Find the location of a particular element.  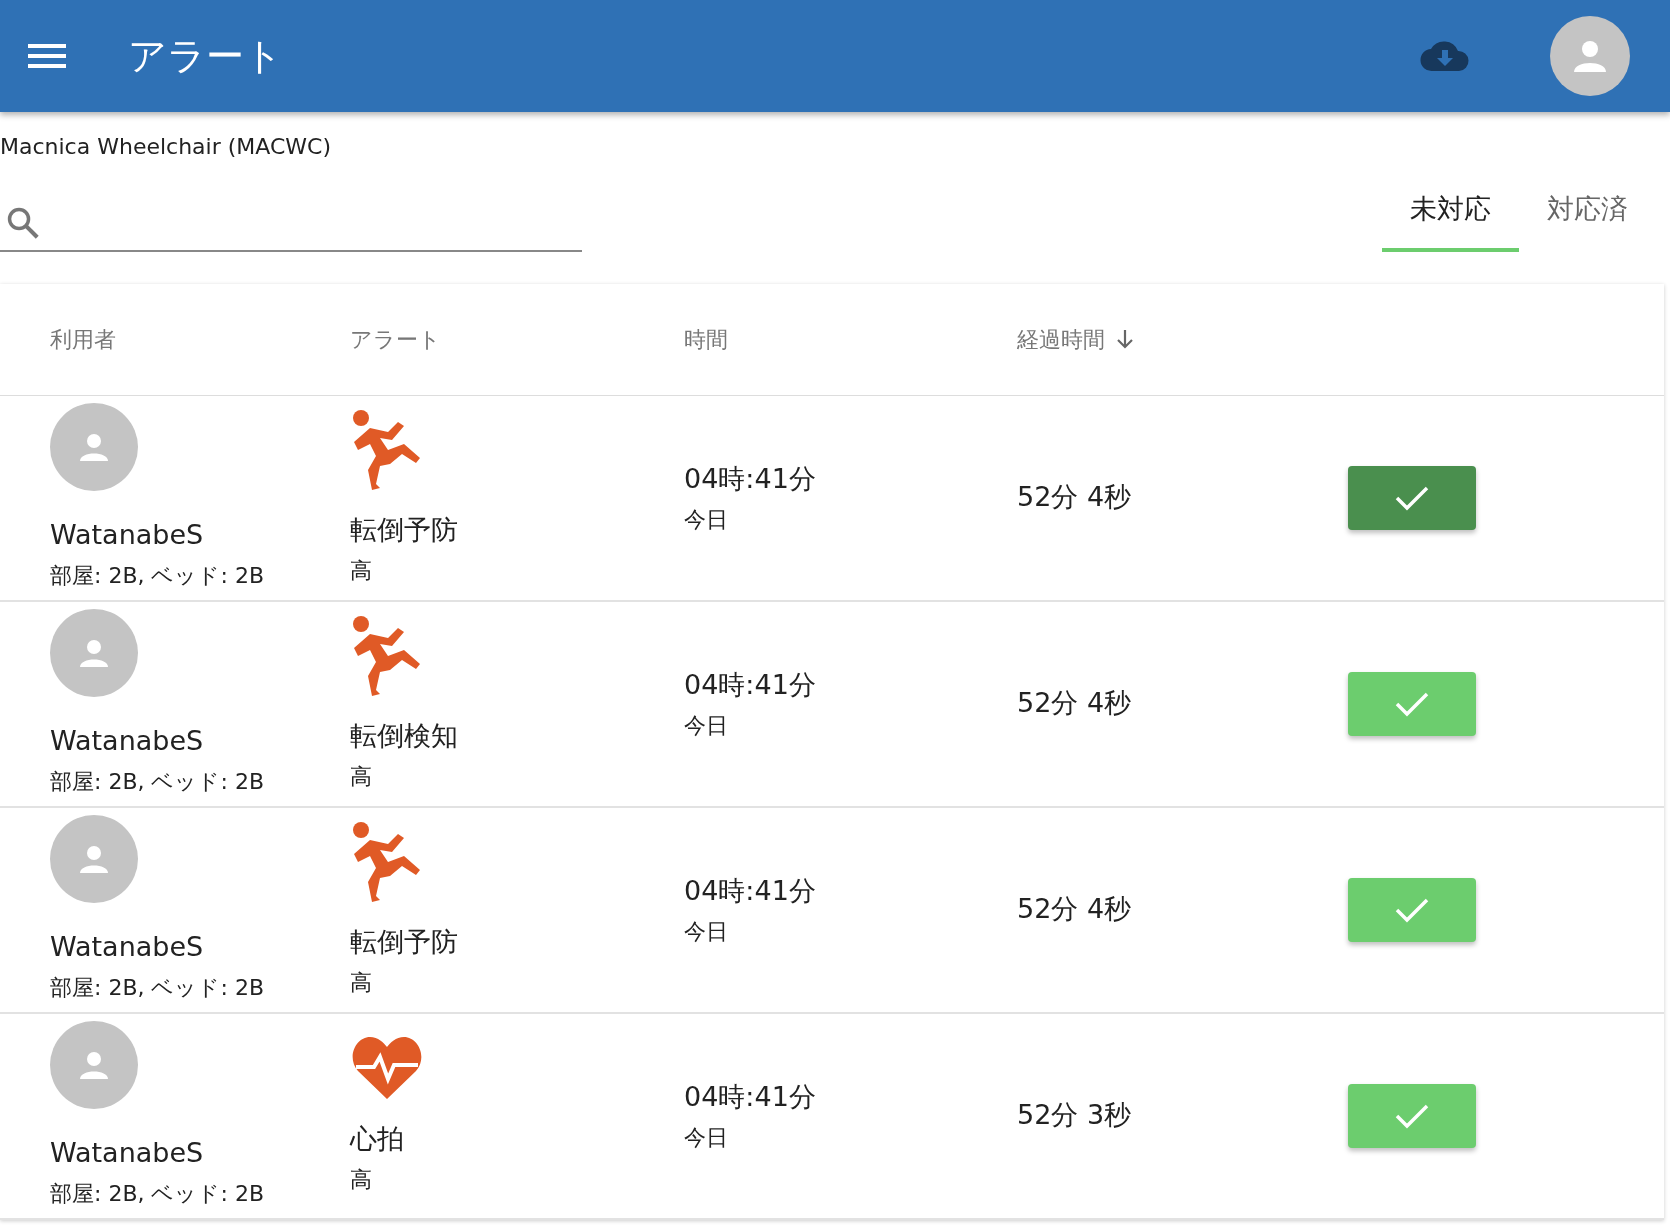

menu-icon is located at coordinates (47, 56).